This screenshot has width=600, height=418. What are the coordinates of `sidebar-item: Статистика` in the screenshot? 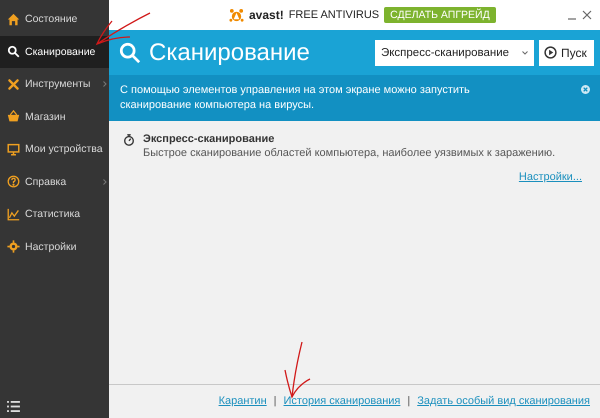 It's located at (54, 214).